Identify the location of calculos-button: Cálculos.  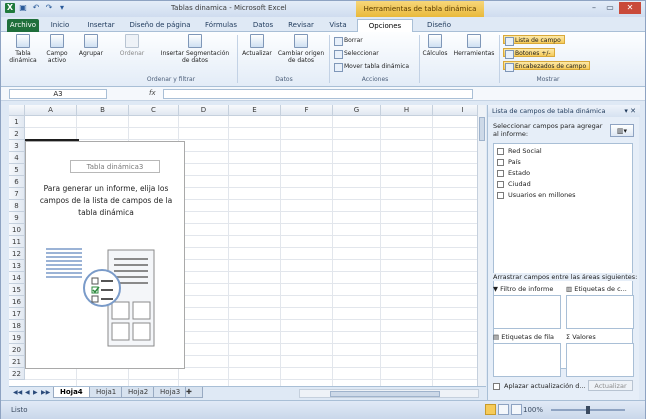
(435, 45).